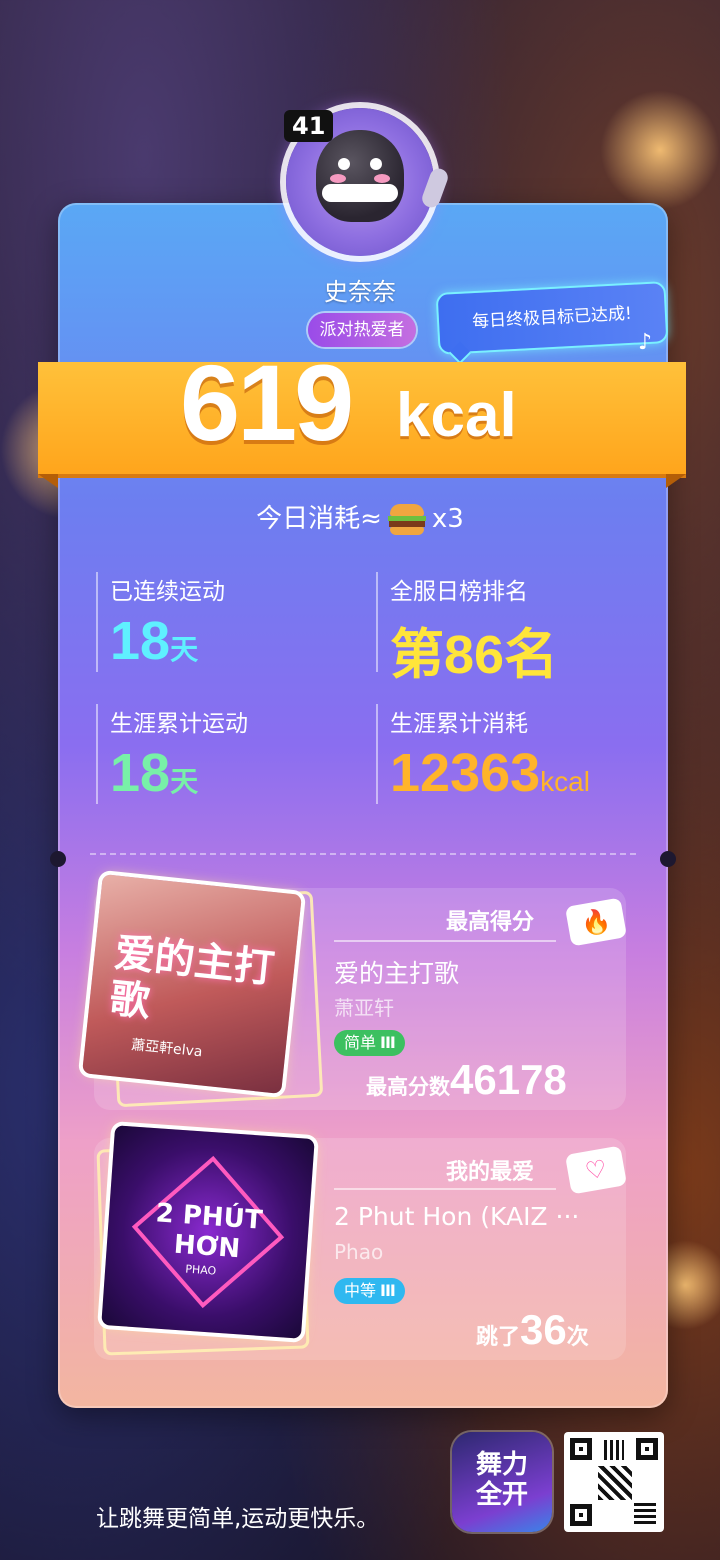 The image size is (720, 1560). Describe the element at coordinates (192, 977) in the screenshot. I see `cover-title: 爱的主打歌` at that location.